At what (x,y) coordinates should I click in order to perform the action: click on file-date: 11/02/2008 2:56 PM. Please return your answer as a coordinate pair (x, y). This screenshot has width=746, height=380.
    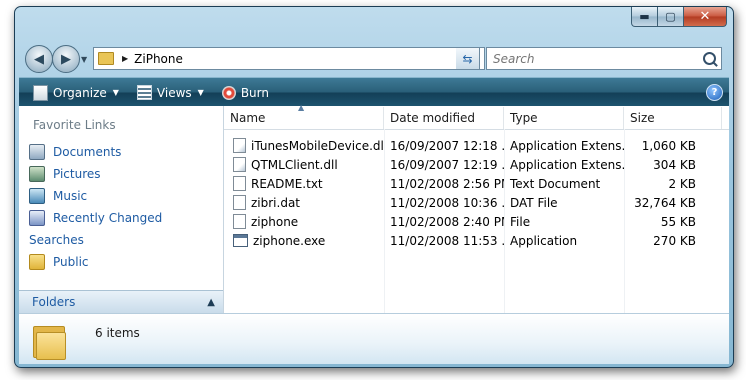
    Looking at the image, I should click on (447, 183).